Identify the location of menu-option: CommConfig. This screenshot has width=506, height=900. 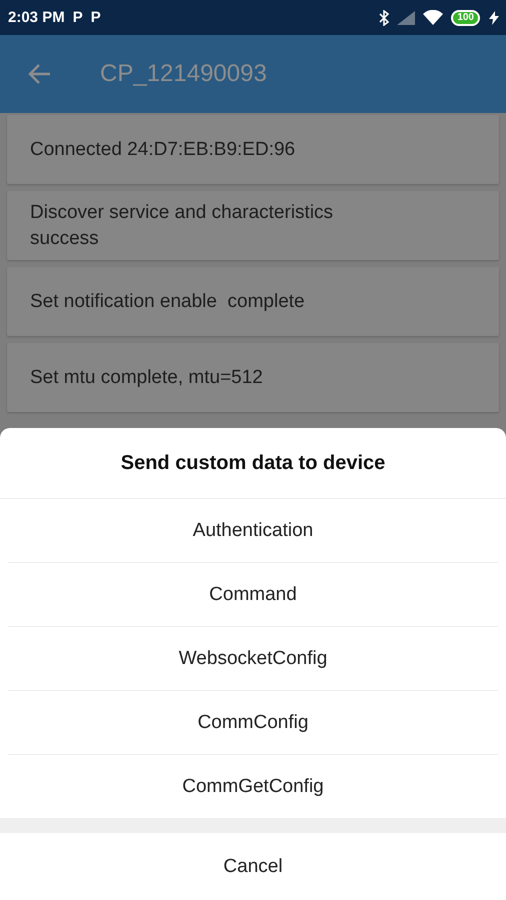
(253, 722).